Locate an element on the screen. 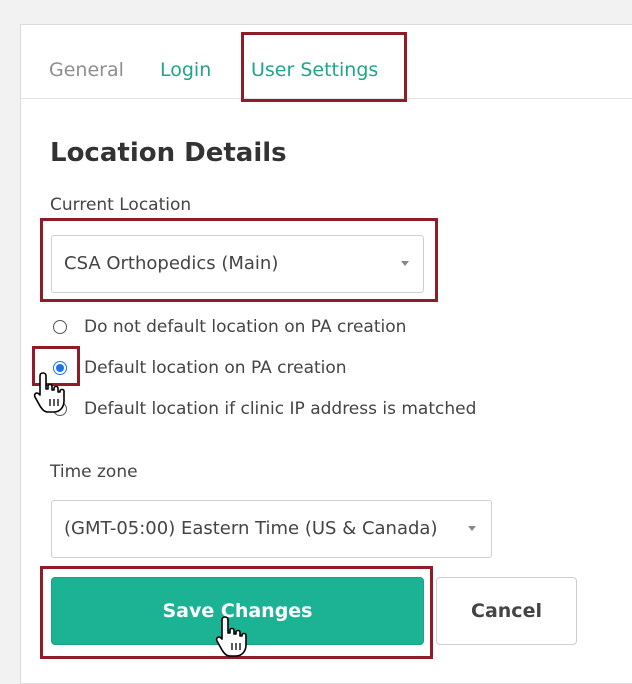 Image resolution: width=632 pixels, height=684 pixels. tab-login: Login is located at coordinates (185, 70).